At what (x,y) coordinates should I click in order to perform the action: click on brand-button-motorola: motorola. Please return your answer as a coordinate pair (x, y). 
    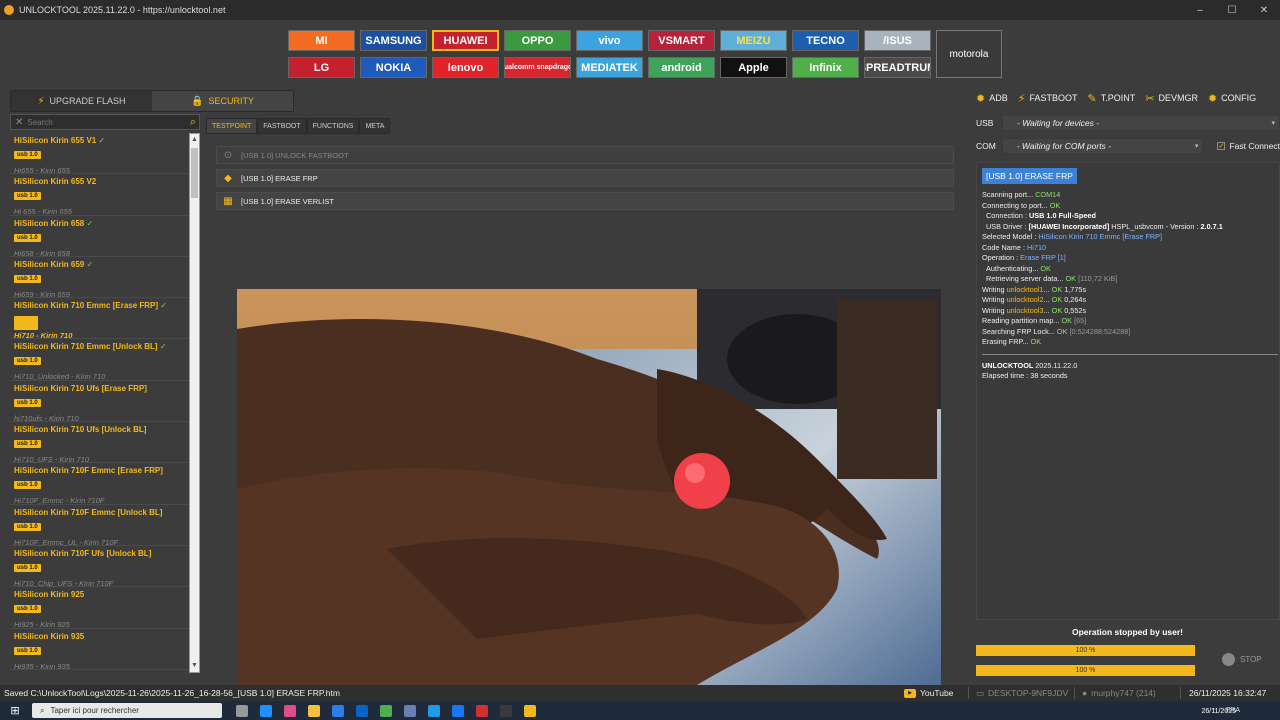
    Looking at the image, I should click on (969, 54).